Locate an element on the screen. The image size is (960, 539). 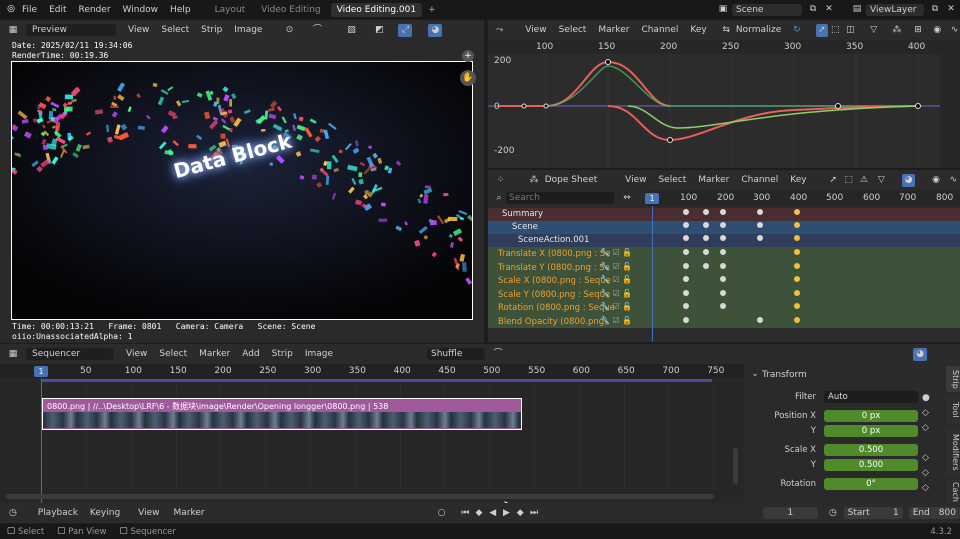
filter-icon: ▽ is located at coordinates (873, 30).